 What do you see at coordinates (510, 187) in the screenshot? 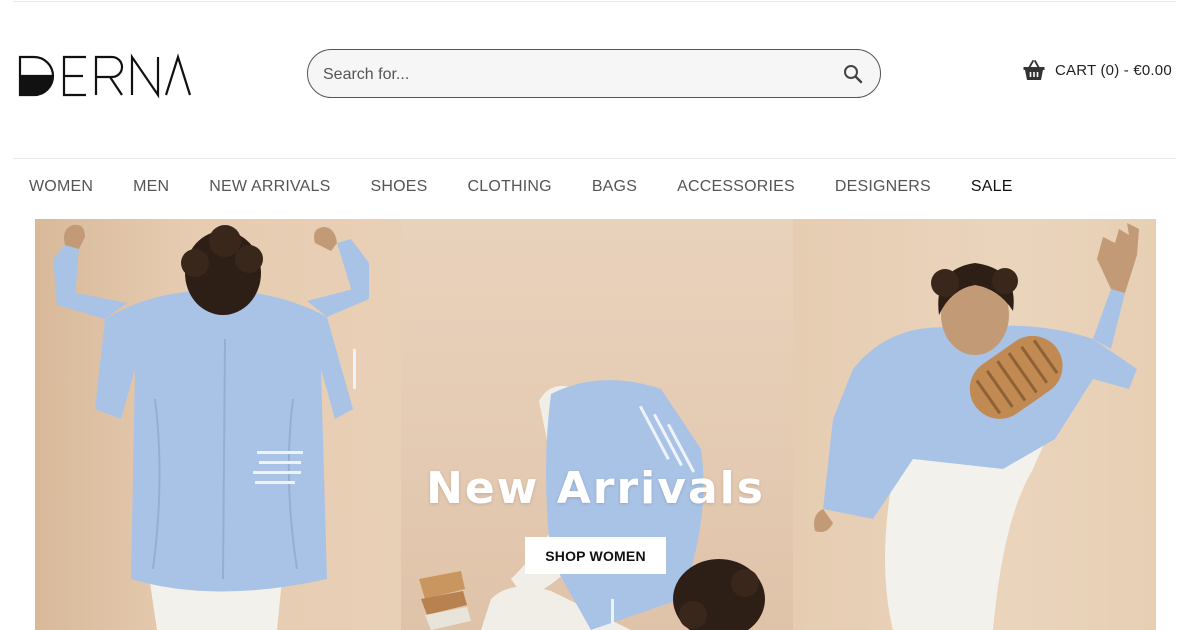
I see `nav-item-clothing: CLOTHING` at bounding box center [510, 187].